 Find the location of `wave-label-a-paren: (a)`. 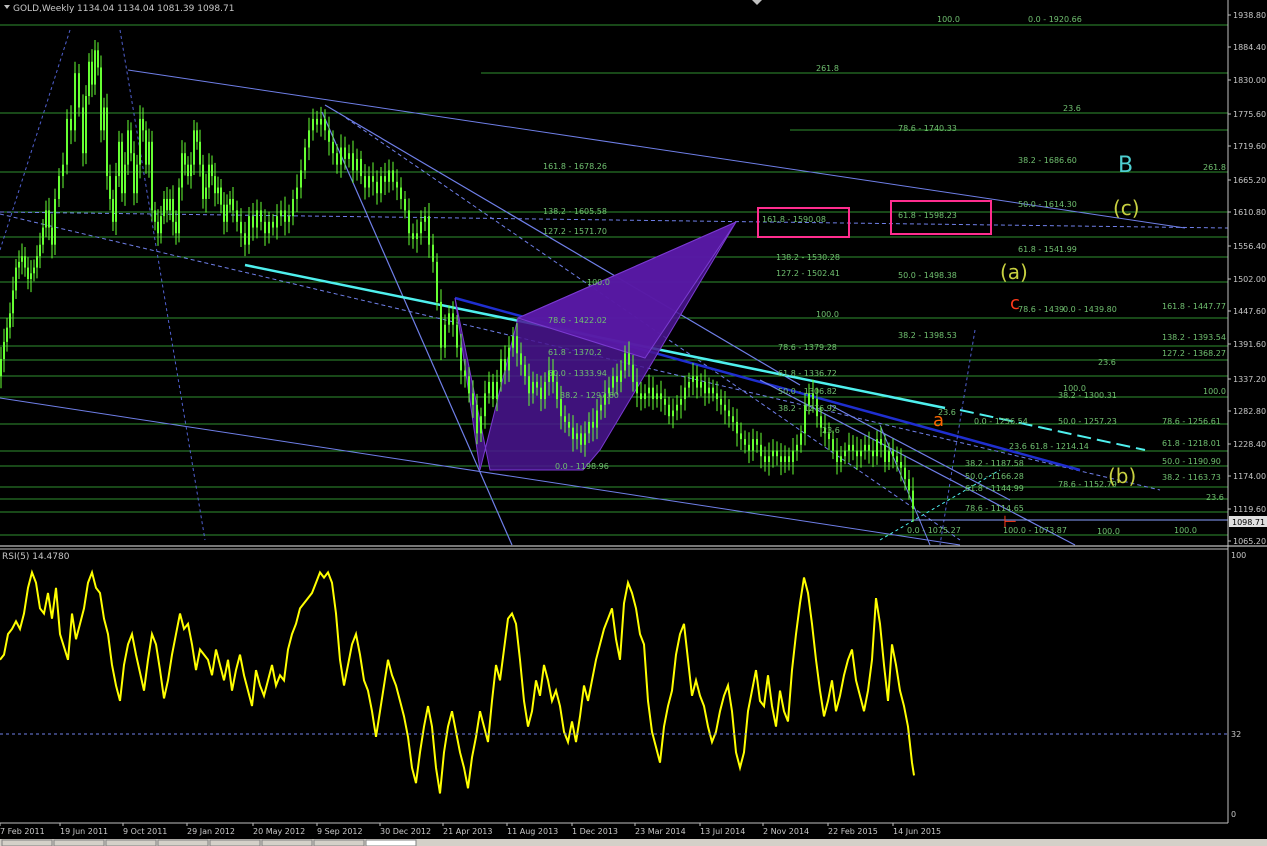

wave-label-a-paren: (a) is located at coordinates (1014, 272).